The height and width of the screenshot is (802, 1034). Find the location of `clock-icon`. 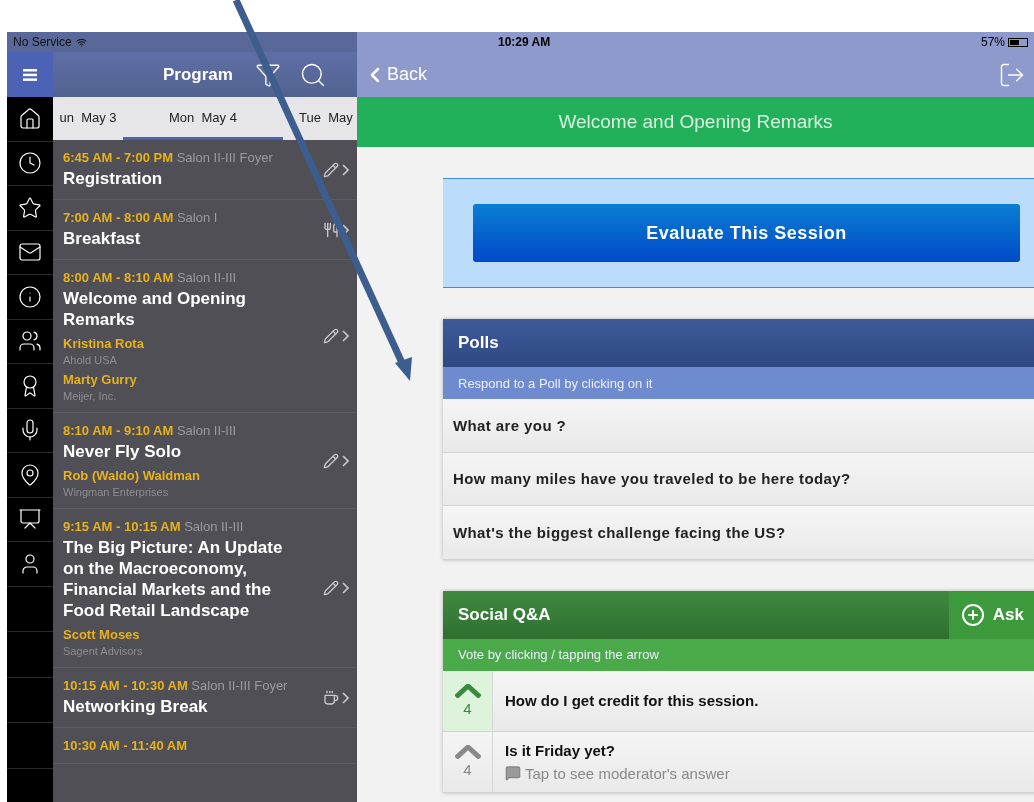

clock-icon is located at coordinates (30, 163).